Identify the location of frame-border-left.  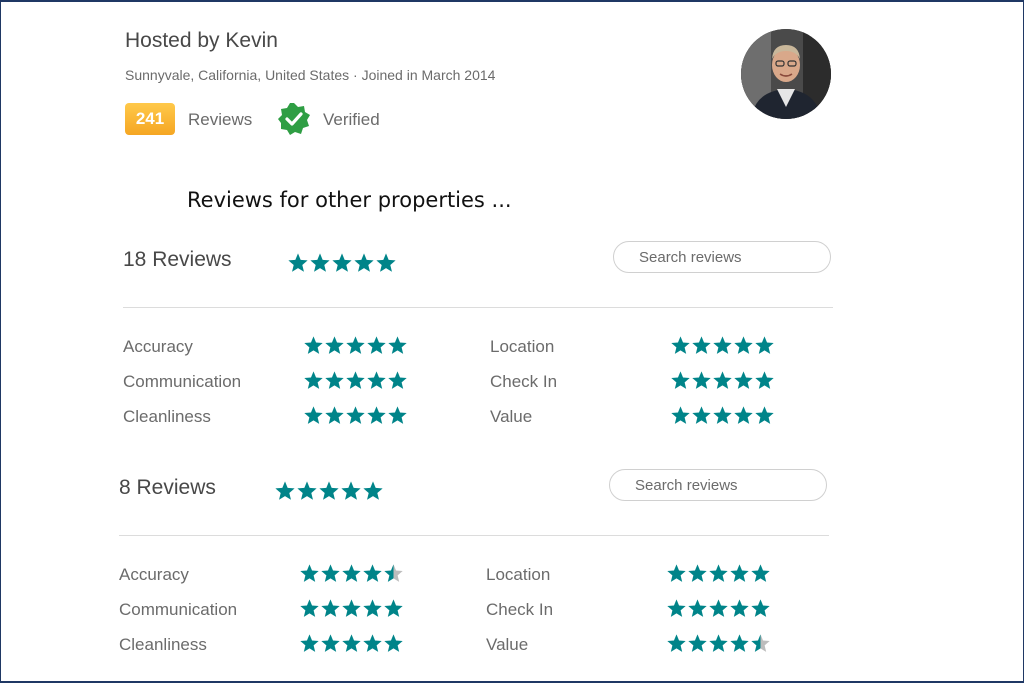
(0, 341).